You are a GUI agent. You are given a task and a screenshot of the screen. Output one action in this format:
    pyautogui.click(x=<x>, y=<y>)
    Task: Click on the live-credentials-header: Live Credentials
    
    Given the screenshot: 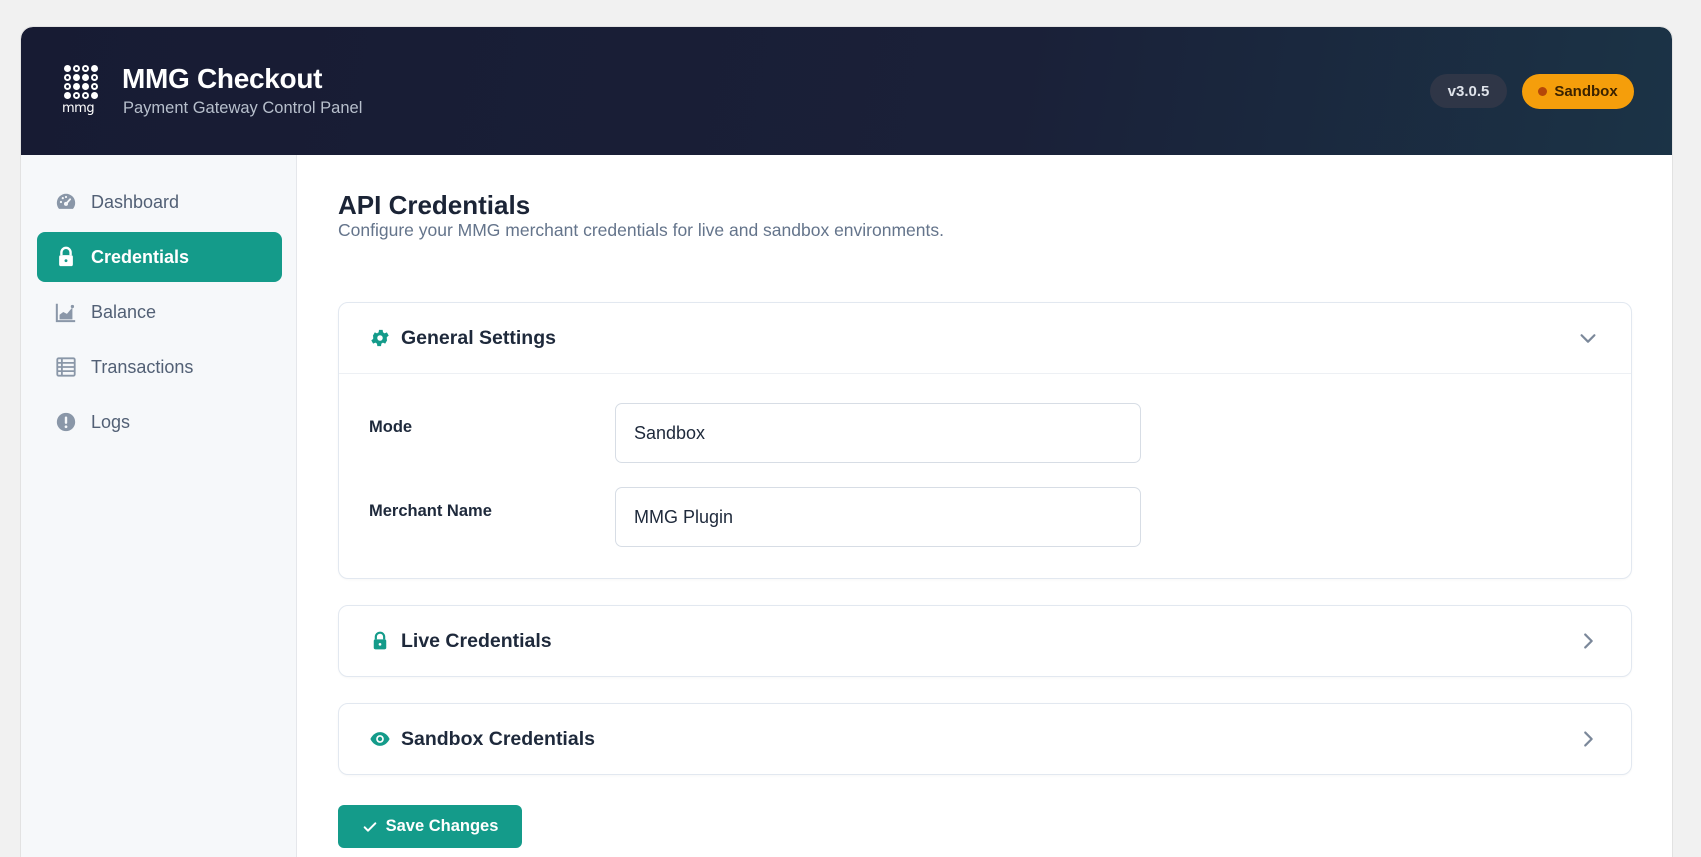 What is the action you would take?
    pyautogui.click(x=985, y=641)
    